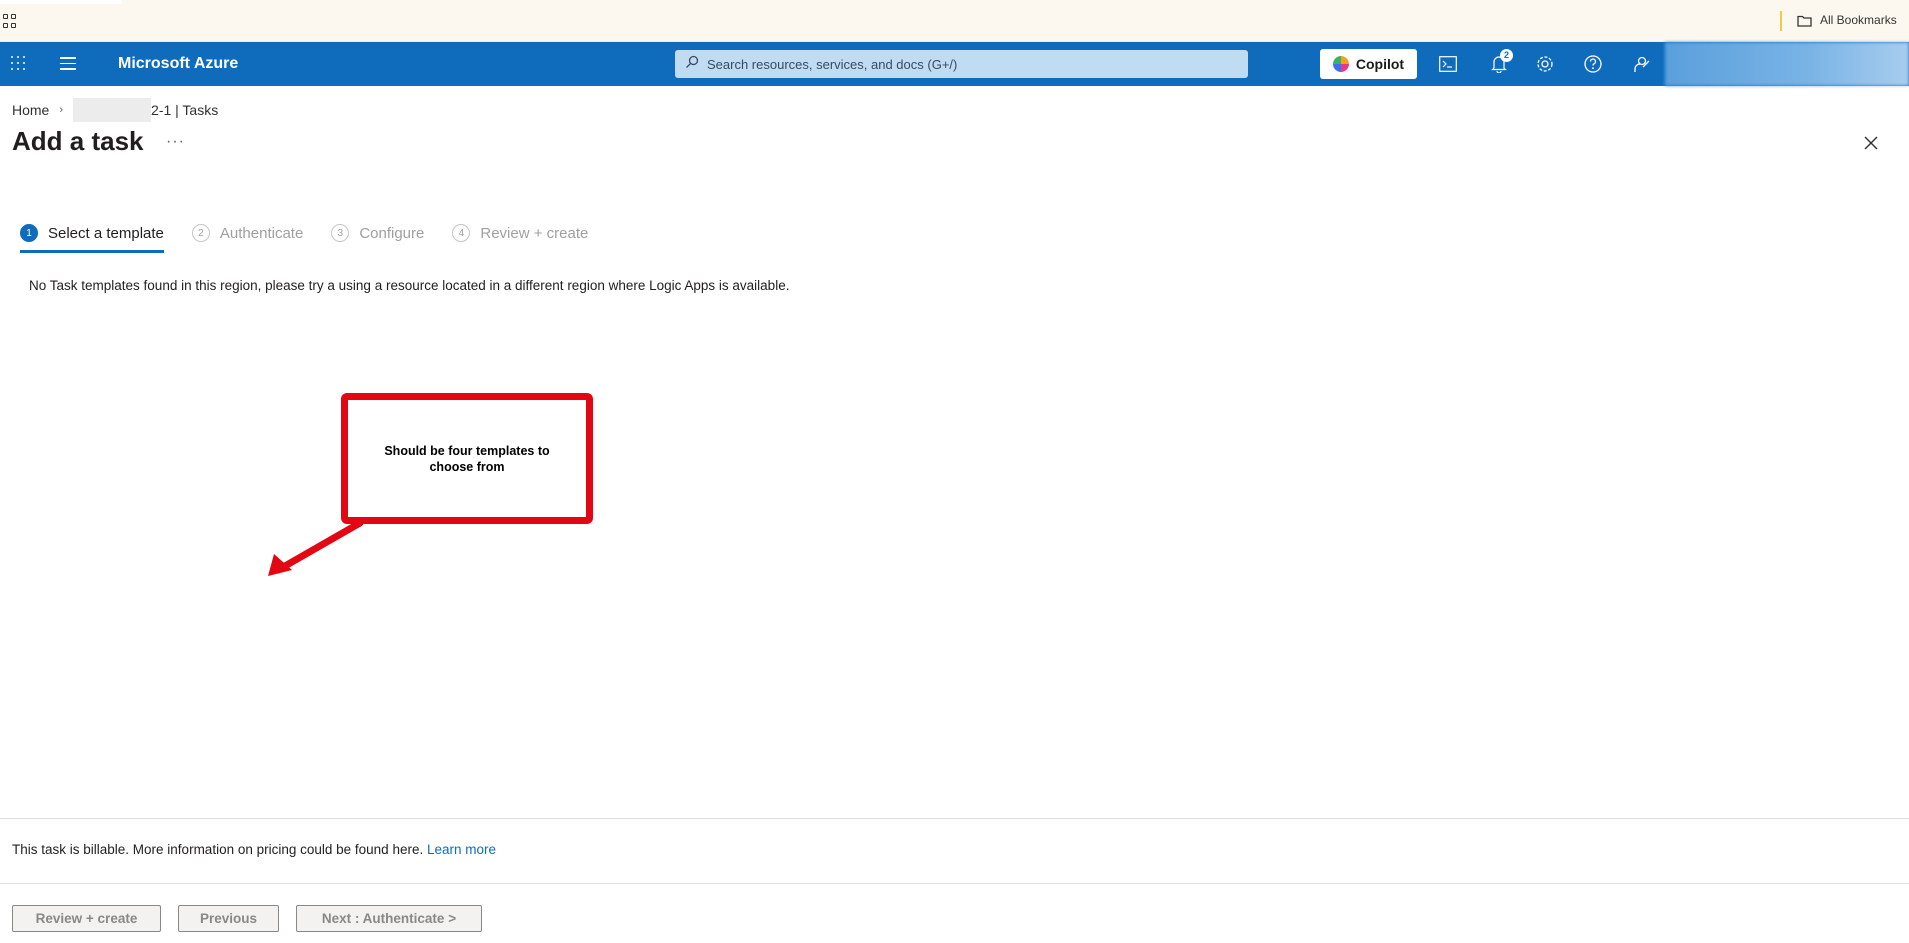 The height and width of the screenshot is (943, 1909). I want to click on more-options-button: ···, so click(175, 142).